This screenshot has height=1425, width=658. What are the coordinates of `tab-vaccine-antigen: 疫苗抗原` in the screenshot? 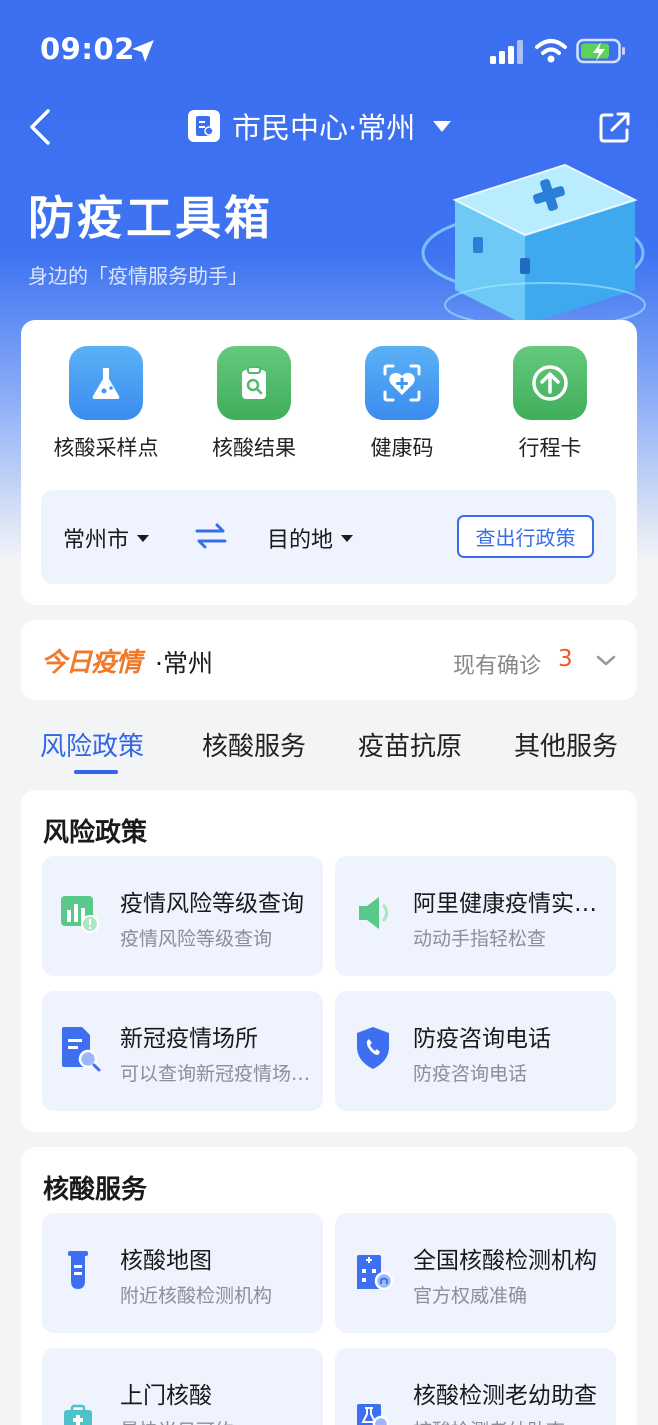 It's located at (410, 744).